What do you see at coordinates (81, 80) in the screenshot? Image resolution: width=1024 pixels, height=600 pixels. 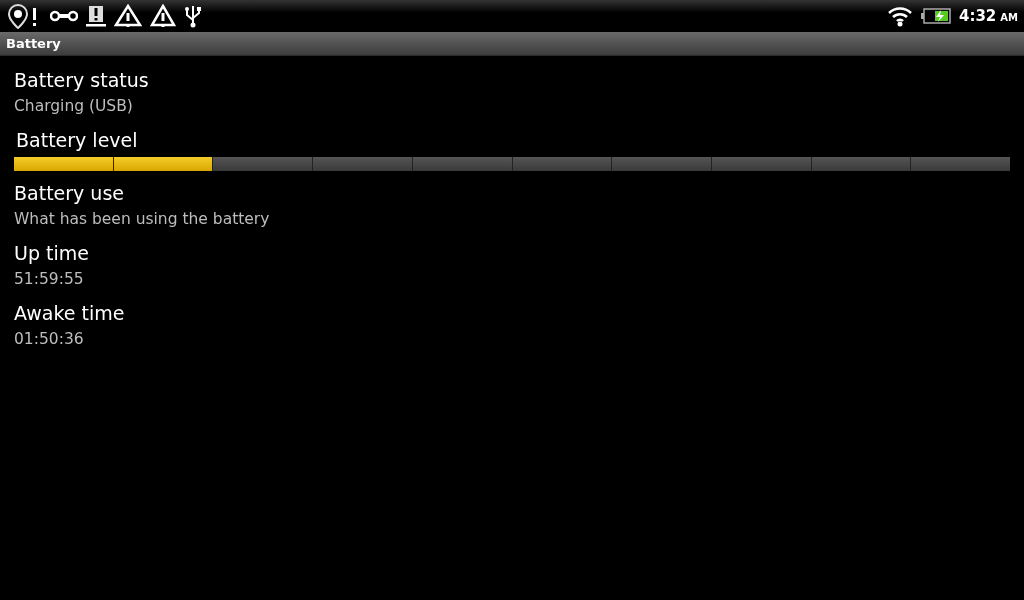 I see `setting-title: Battery status` at bounding box center [81, 80].